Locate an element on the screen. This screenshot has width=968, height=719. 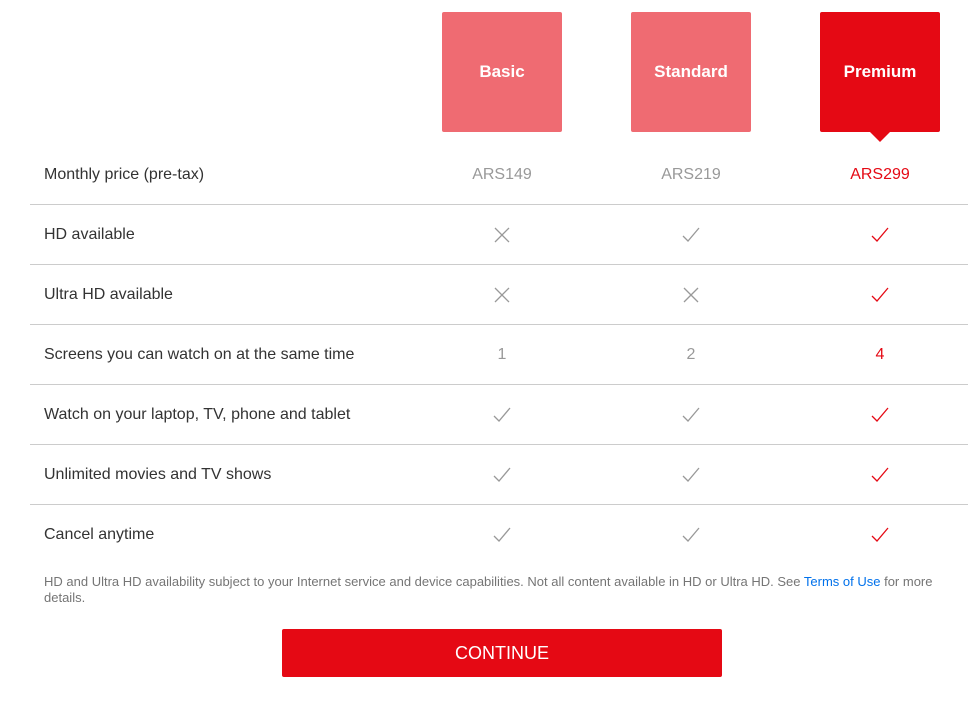
table-row: Cancel anytime is located at coordinates (499, 535).